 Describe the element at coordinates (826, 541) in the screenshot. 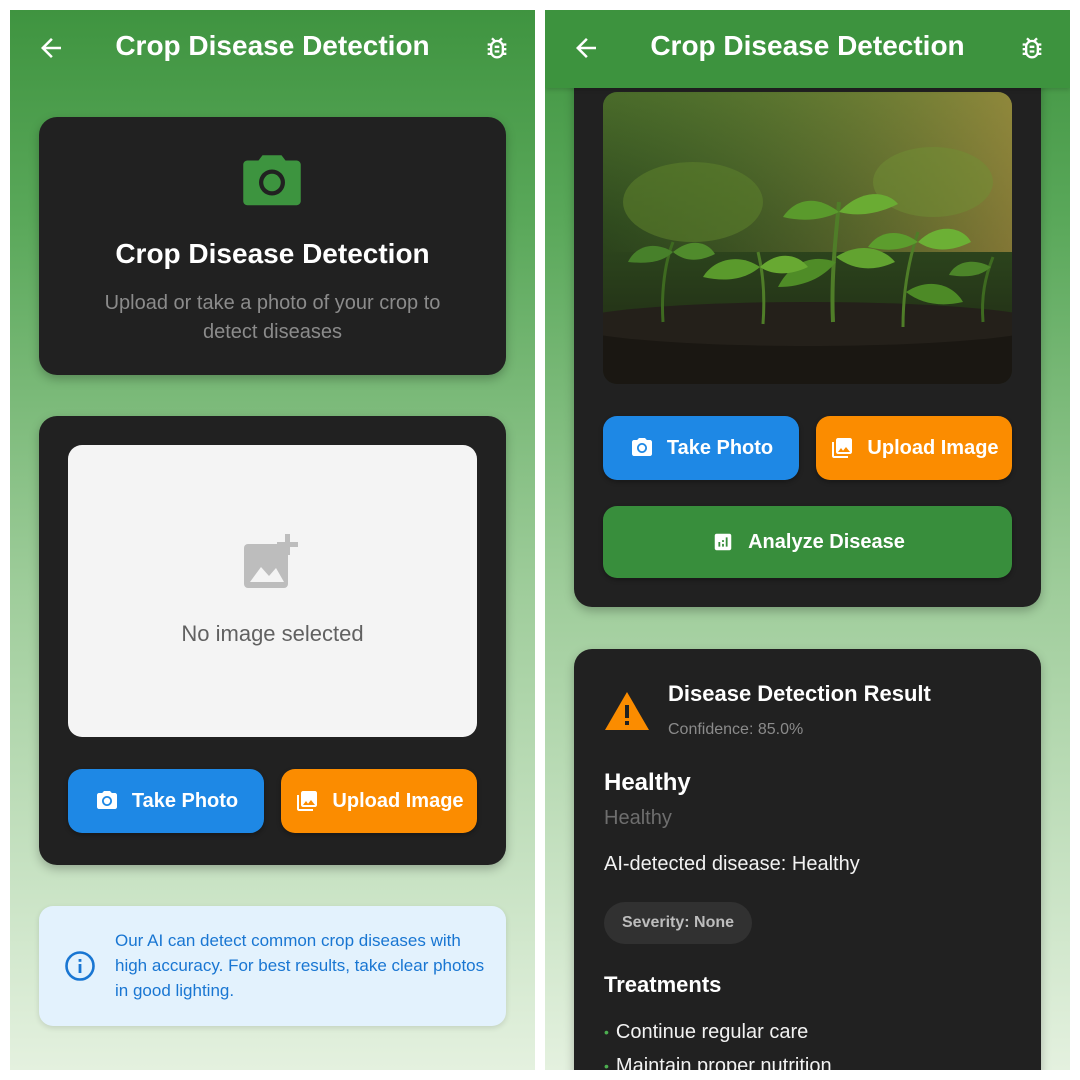

I see `analyze-disease-label: Analyze Disease` at that location.